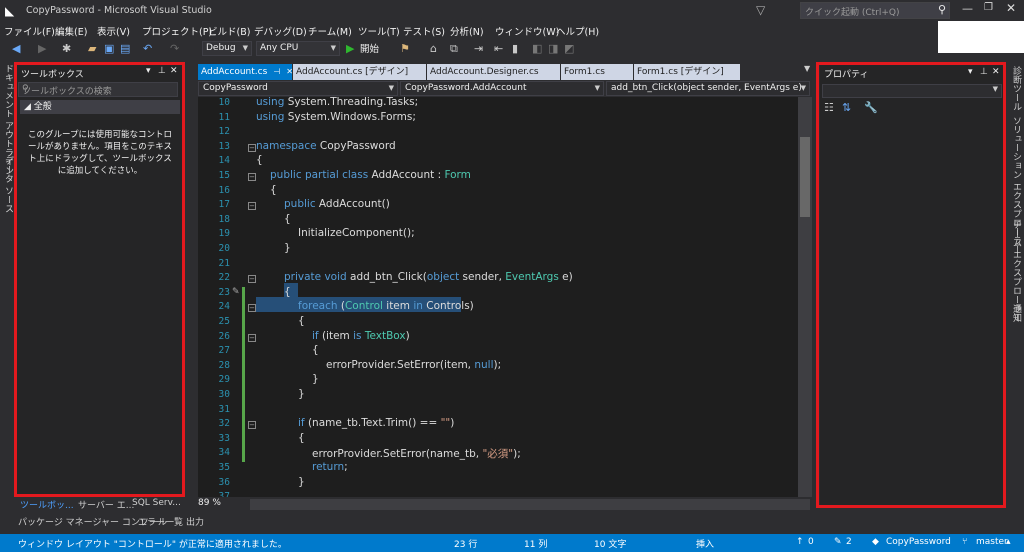 This screenshot has height=552, width=1024. I want to click on diagnostic-tools-tab: 診断ツール, so click(1016, 88).